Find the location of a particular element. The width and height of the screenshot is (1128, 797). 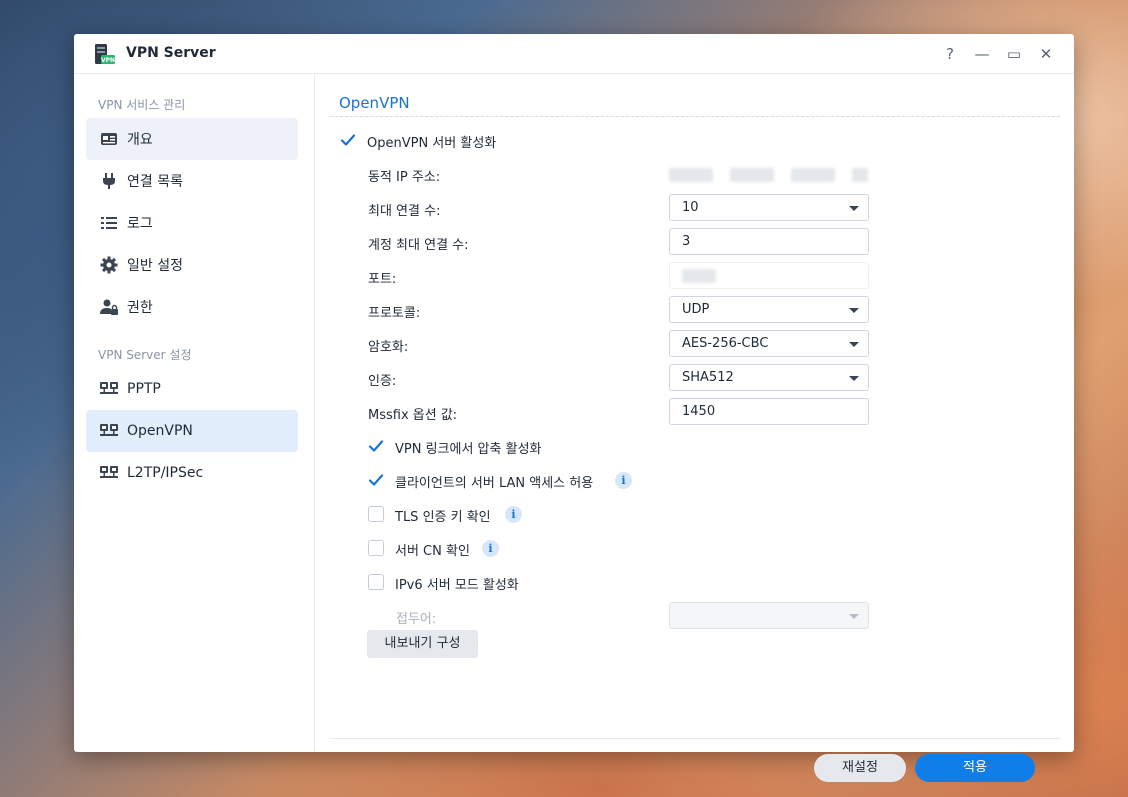

plug-icon is located at coordinates (109, 181).